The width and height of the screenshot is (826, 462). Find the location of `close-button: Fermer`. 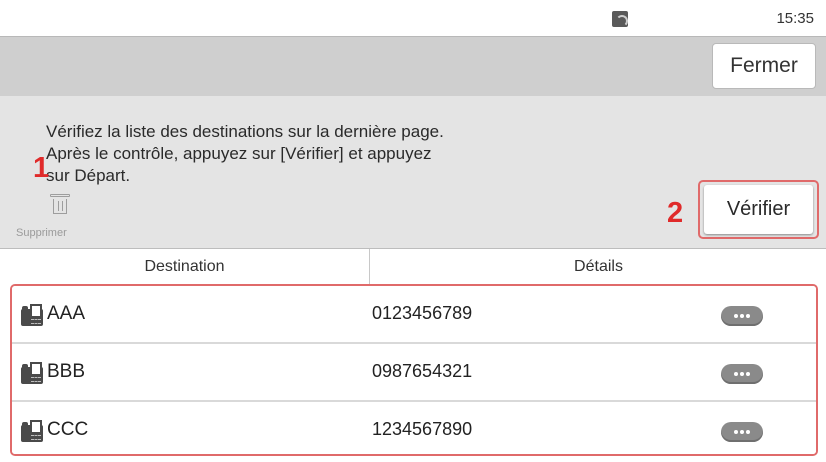

close-button: Fermer is located at coordinates (764, 66).